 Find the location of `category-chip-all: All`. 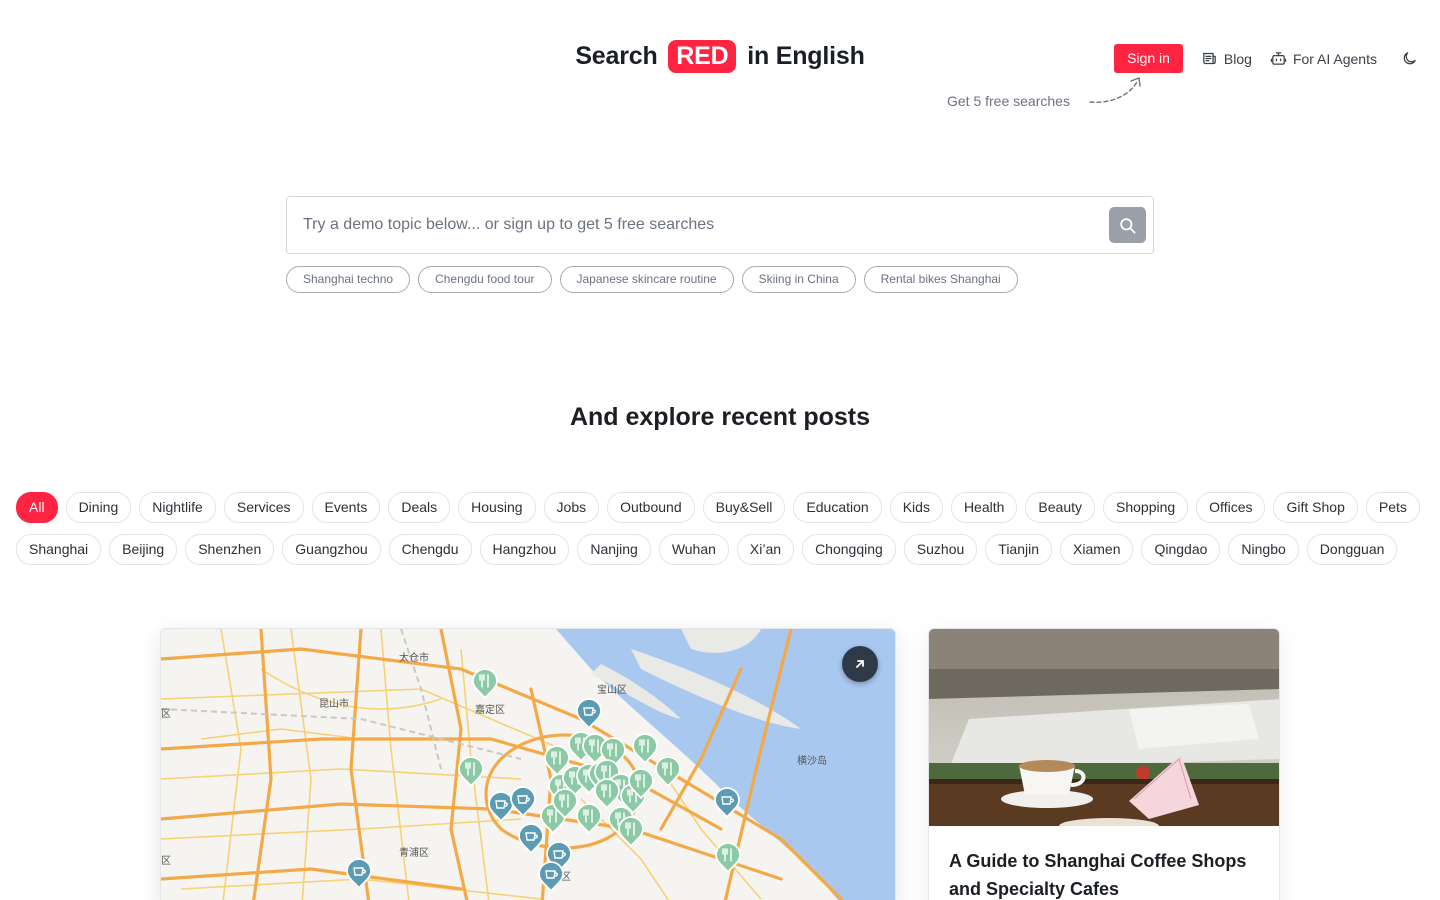

category-chip-all: All is located at coordinates (37, 507).